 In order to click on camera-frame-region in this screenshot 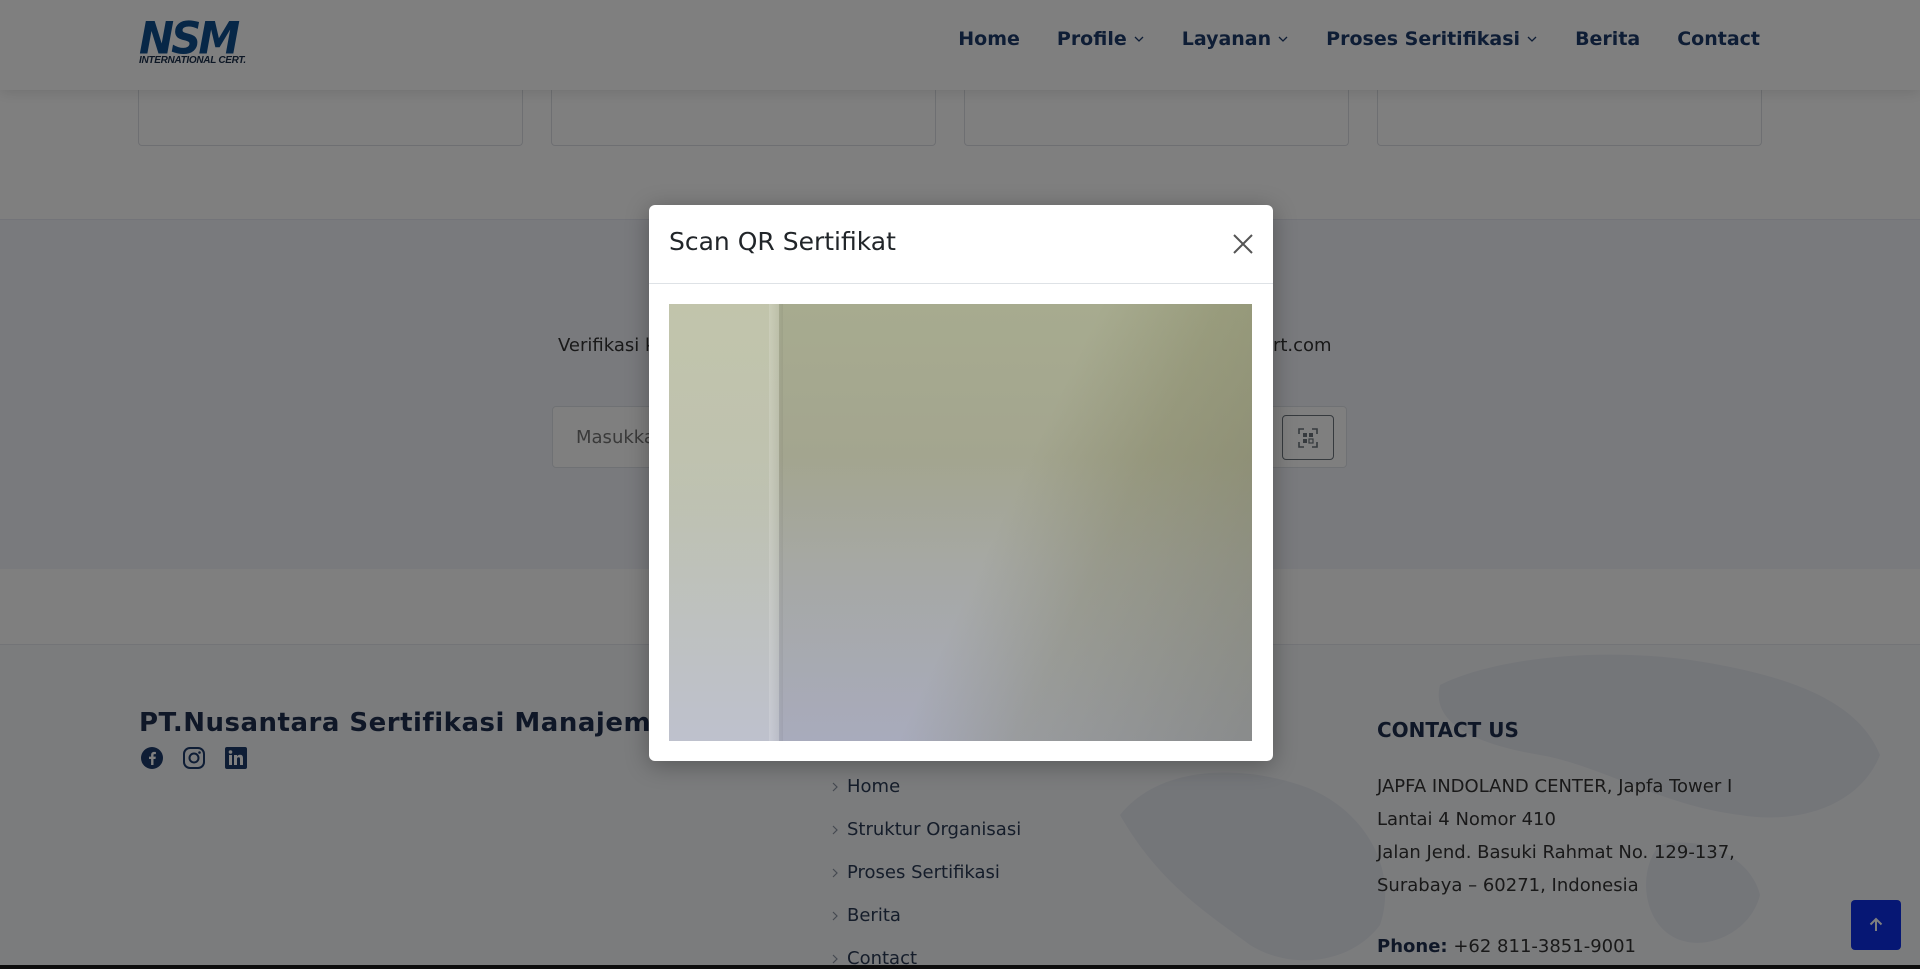, I will do `click(724, 522)`.